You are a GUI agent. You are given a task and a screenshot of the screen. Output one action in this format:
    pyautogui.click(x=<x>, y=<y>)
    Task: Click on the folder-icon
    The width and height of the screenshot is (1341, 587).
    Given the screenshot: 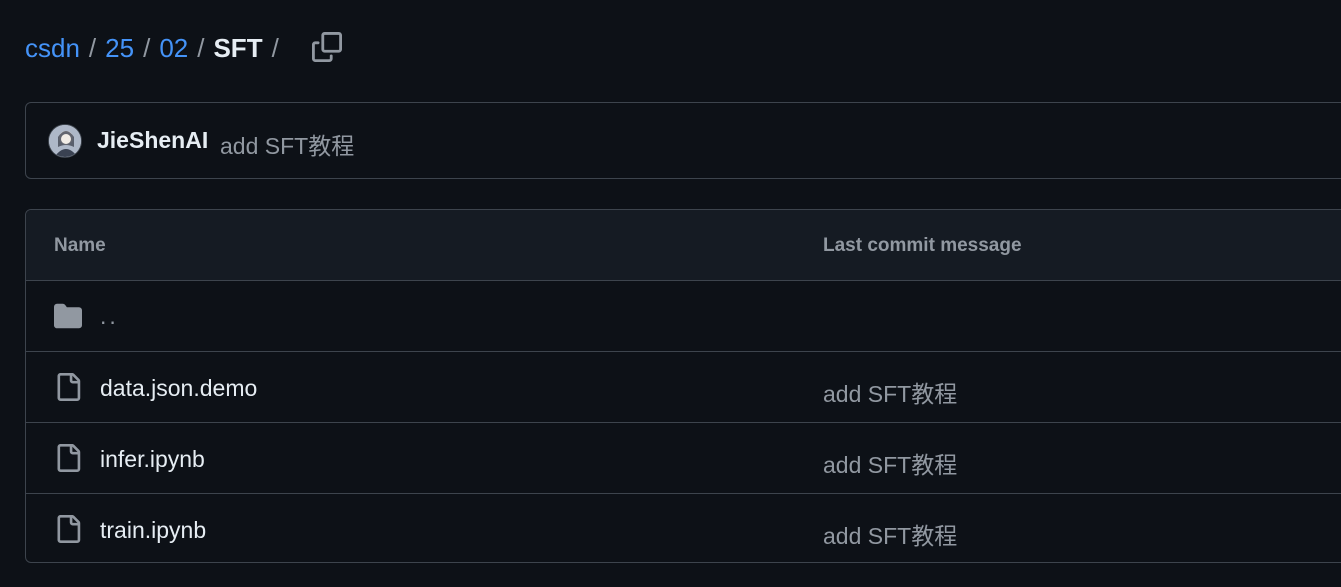 What is the action you would take?
    pyautogui.click(x=68, y=316)
    